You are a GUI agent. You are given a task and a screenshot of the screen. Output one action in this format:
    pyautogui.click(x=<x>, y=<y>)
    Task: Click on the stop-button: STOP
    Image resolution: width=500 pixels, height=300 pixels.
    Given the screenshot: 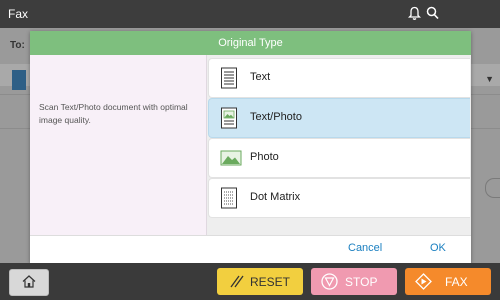 What is the action you would take?
    pyautogui.click(x=354, y=281)
    